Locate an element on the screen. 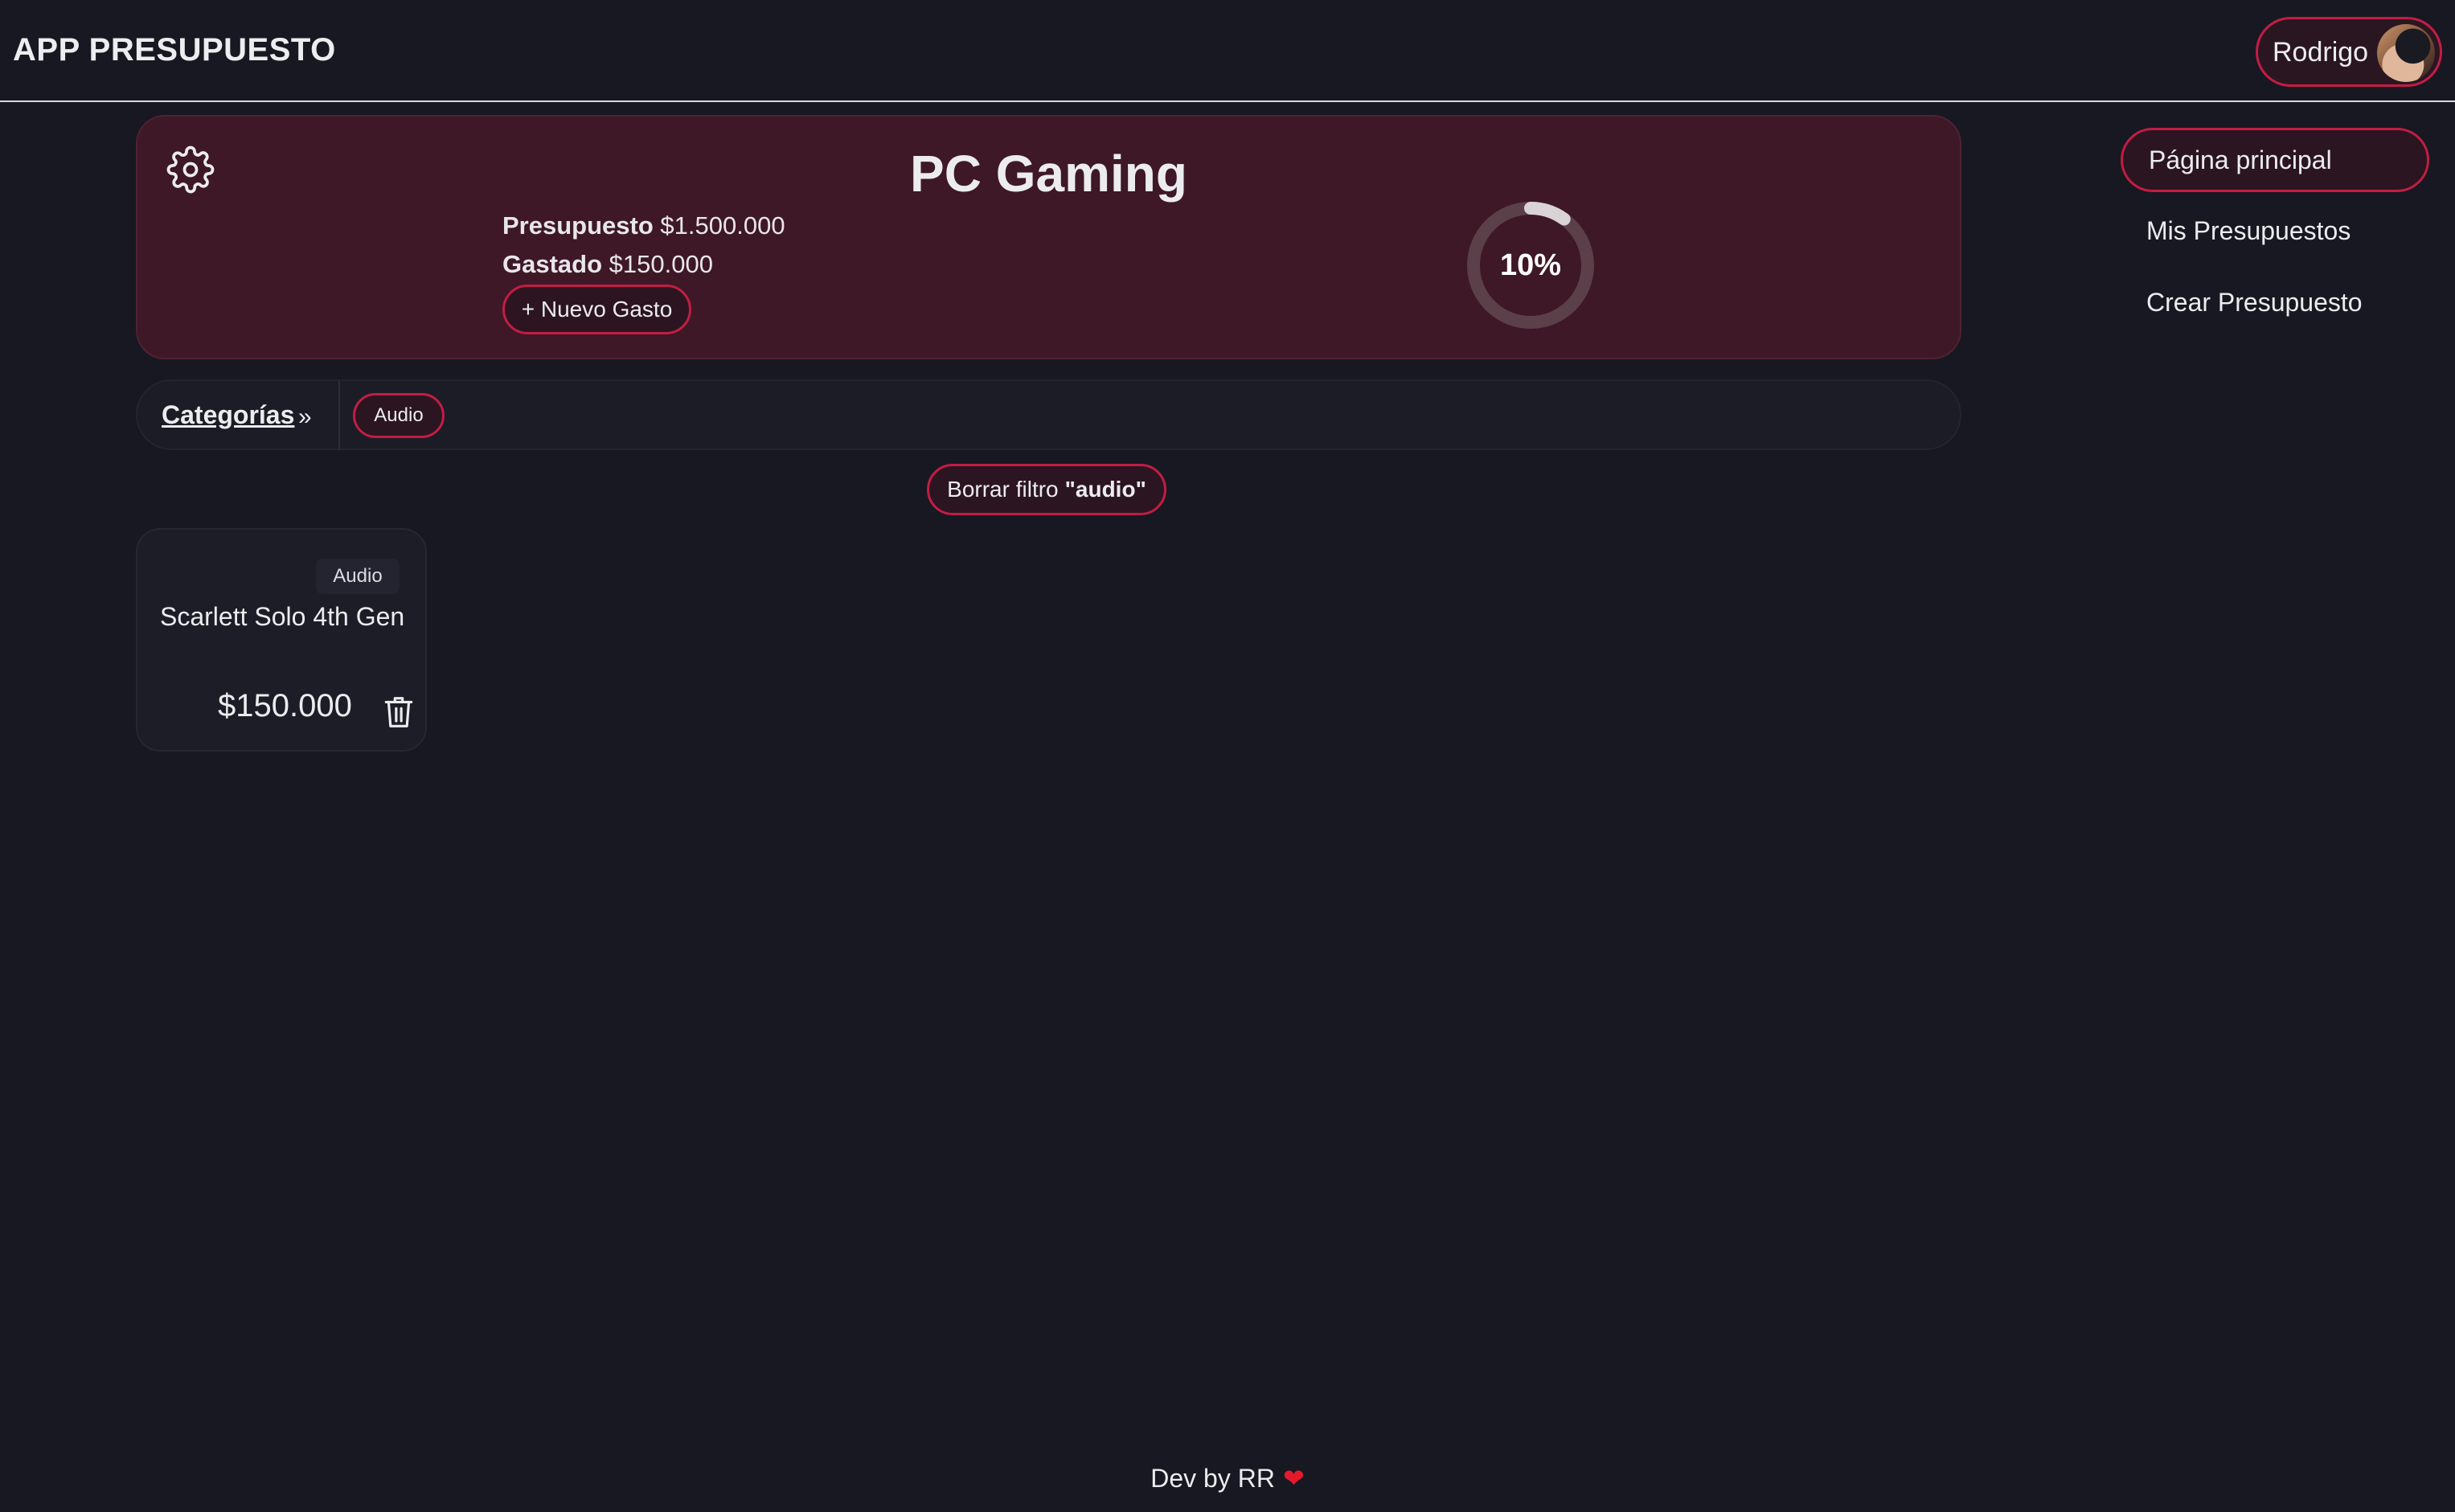 The width and height of the screenshot is (2455, 1512). spent-label: Gastado is located at coordinates (552, 264).